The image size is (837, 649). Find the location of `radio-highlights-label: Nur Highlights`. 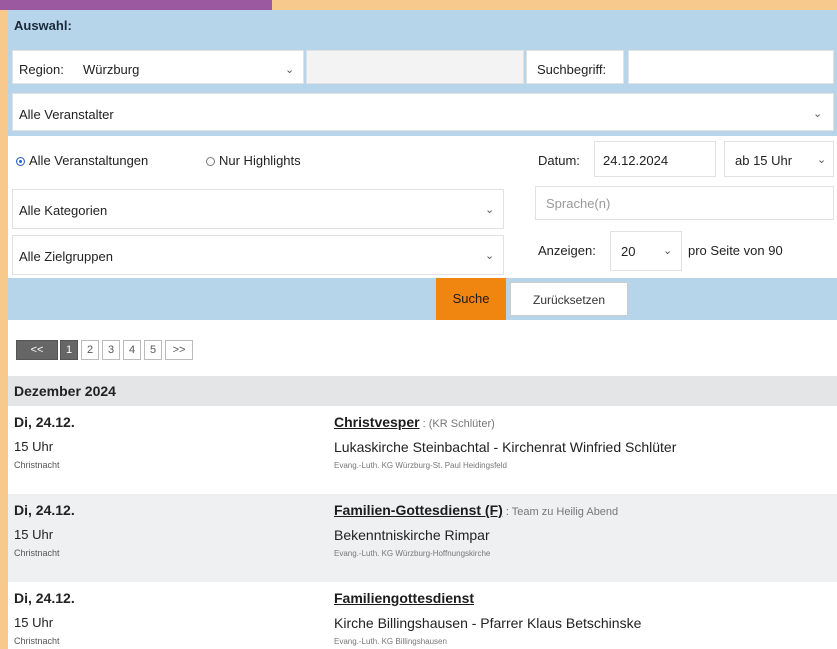

radio-highlights-label: Nur Highlights is located at coordinates (260, 160).